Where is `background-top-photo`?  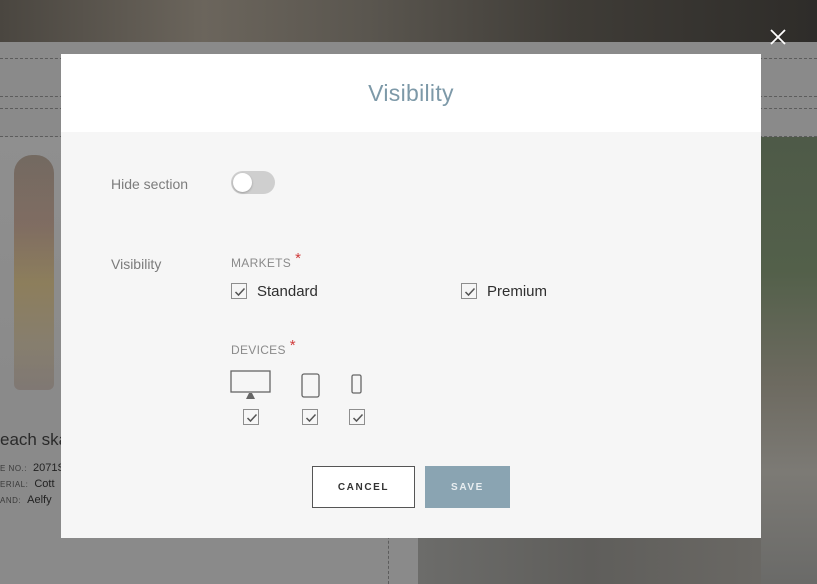 background-top-photo is located at coordinates (408, 21).